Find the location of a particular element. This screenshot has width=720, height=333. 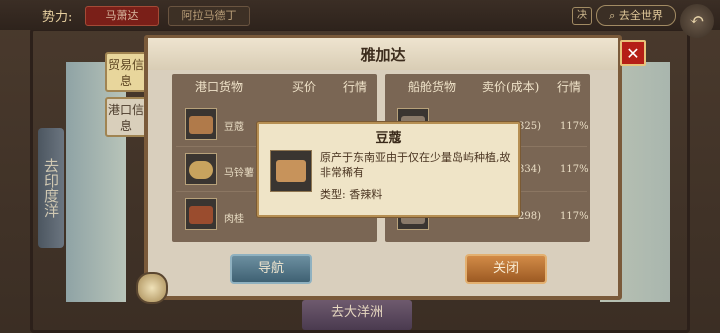

world-search-button: ⌕ 去全世界 is located at coordinates (636, 15).